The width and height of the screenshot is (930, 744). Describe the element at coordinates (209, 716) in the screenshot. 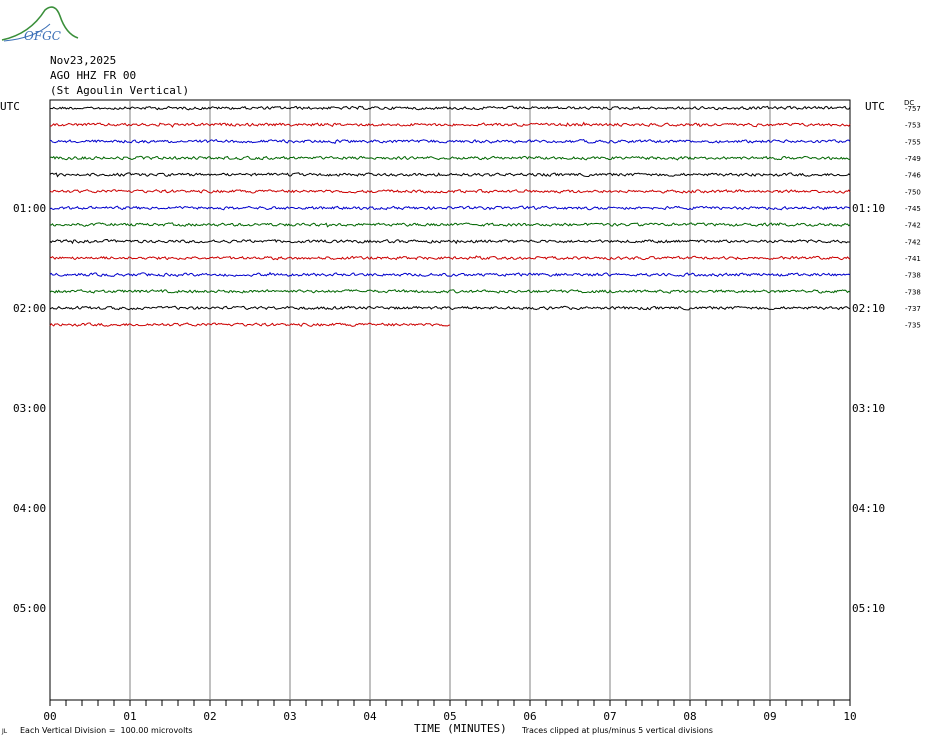

I see `x-tick-label: 02` at that location.